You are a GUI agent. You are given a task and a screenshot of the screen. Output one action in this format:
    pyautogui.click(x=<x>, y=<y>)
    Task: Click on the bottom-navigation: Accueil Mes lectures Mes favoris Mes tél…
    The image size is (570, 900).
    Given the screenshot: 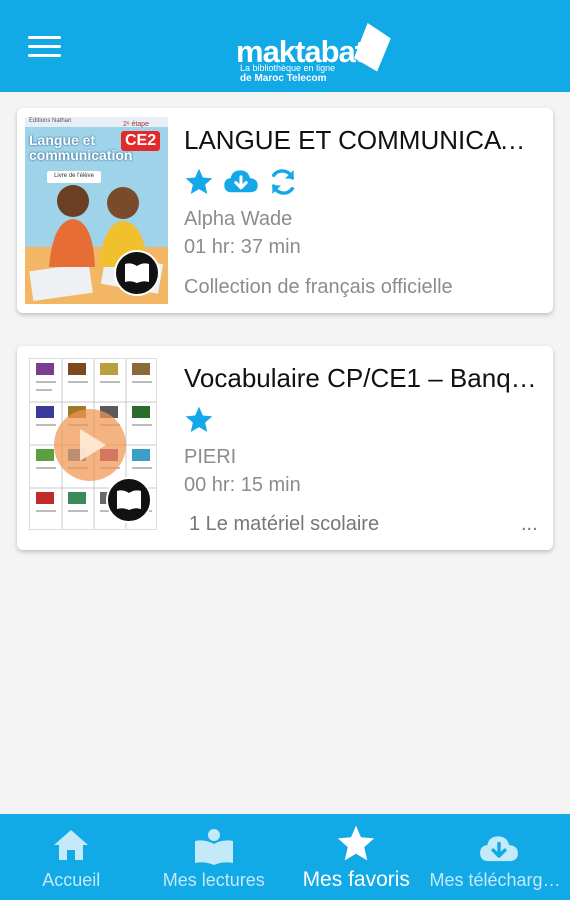 What is the action you would take?
    pyautogui.click(x=285, y=857)
    